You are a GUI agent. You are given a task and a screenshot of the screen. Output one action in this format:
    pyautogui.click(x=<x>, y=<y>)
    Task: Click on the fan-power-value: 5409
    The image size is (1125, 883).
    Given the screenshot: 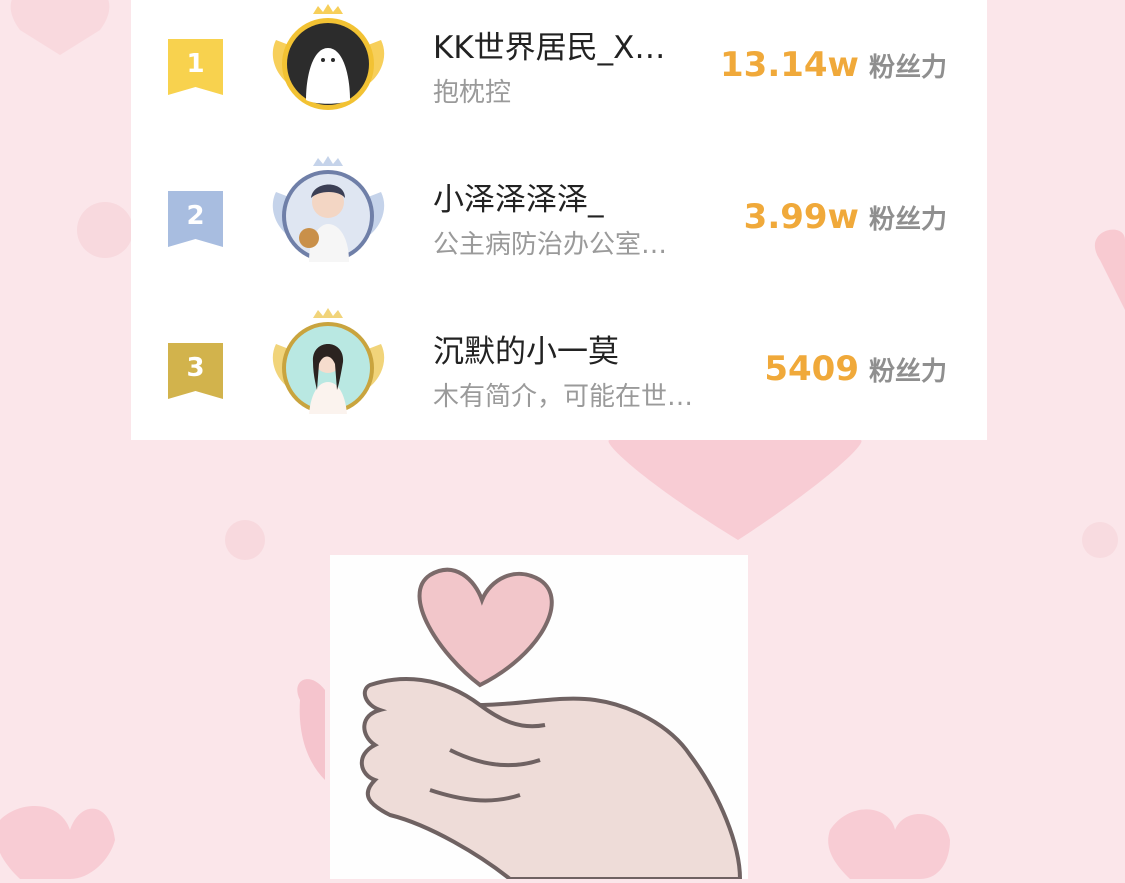 What is the action you would take?
    pyautogui.click(x=811, y=369)
    